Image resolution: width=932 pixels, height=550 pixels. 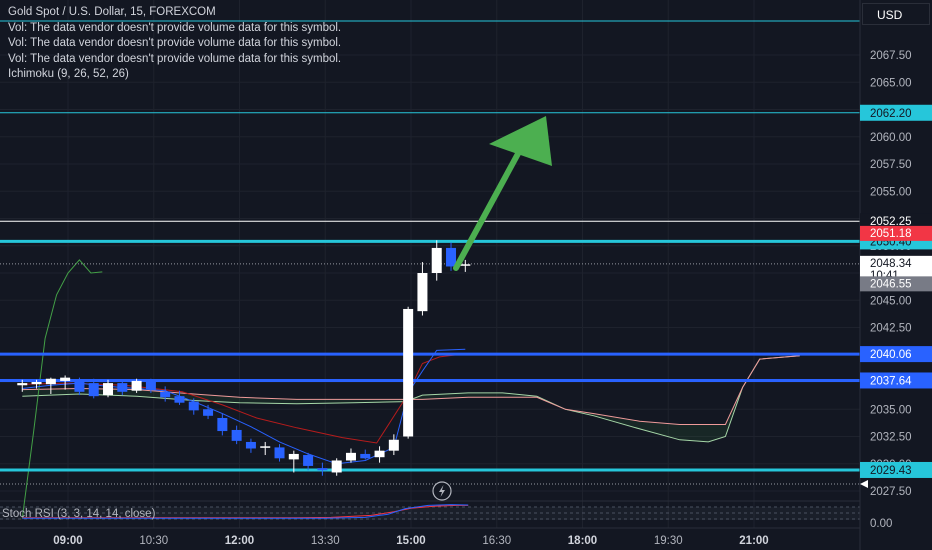 What do you see at coordinates (78, 514) in the screenshot?
I see `stoch-rsi-label: Stoch RSI (3, 3, 14, 14, close)` at bounding box center [78, 514].